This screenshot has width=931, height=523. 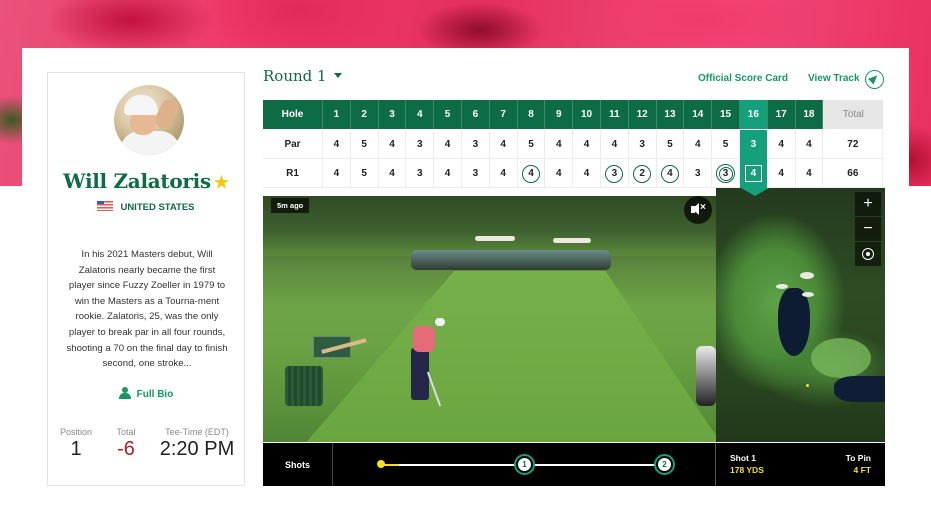 What do you see at coordinates (420, 144) in the screenshot?
I see `par-cell: 3` at bounding box center [420, 144].